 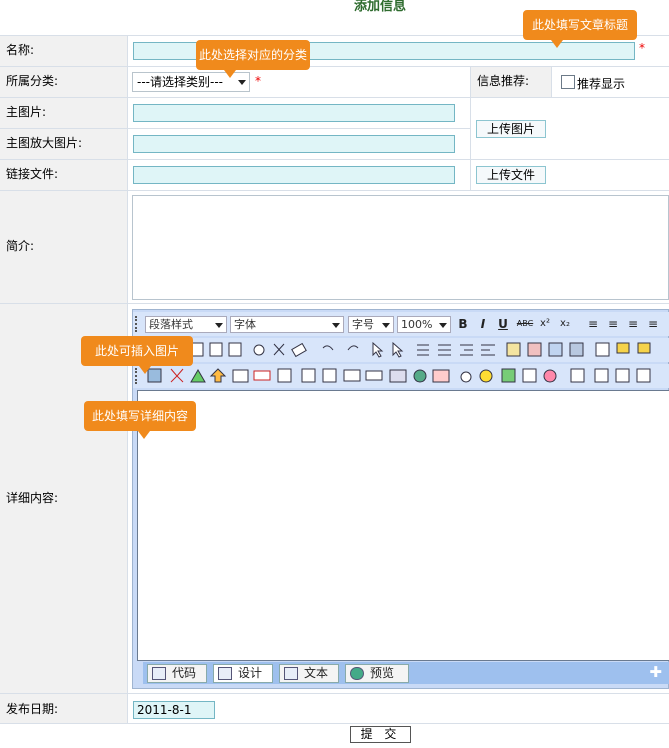 I want to click on tab-text-label: 文本, so click(x=316, y=673).